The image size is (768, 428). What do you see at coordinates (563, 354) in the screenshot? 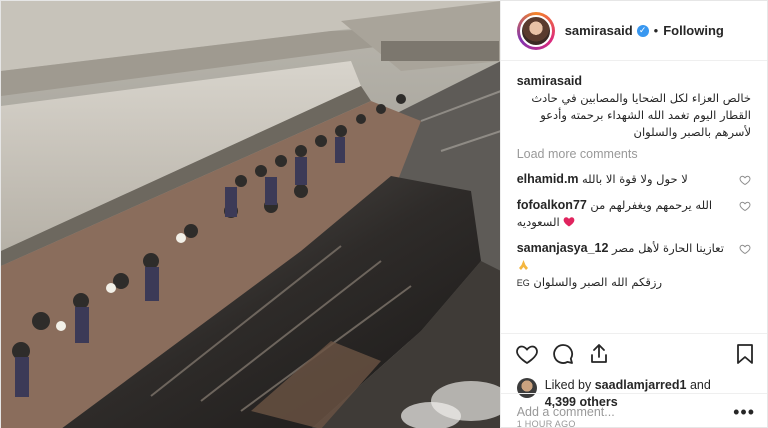
I see `comment-bubble-icon` at bounding box center [563, 354].